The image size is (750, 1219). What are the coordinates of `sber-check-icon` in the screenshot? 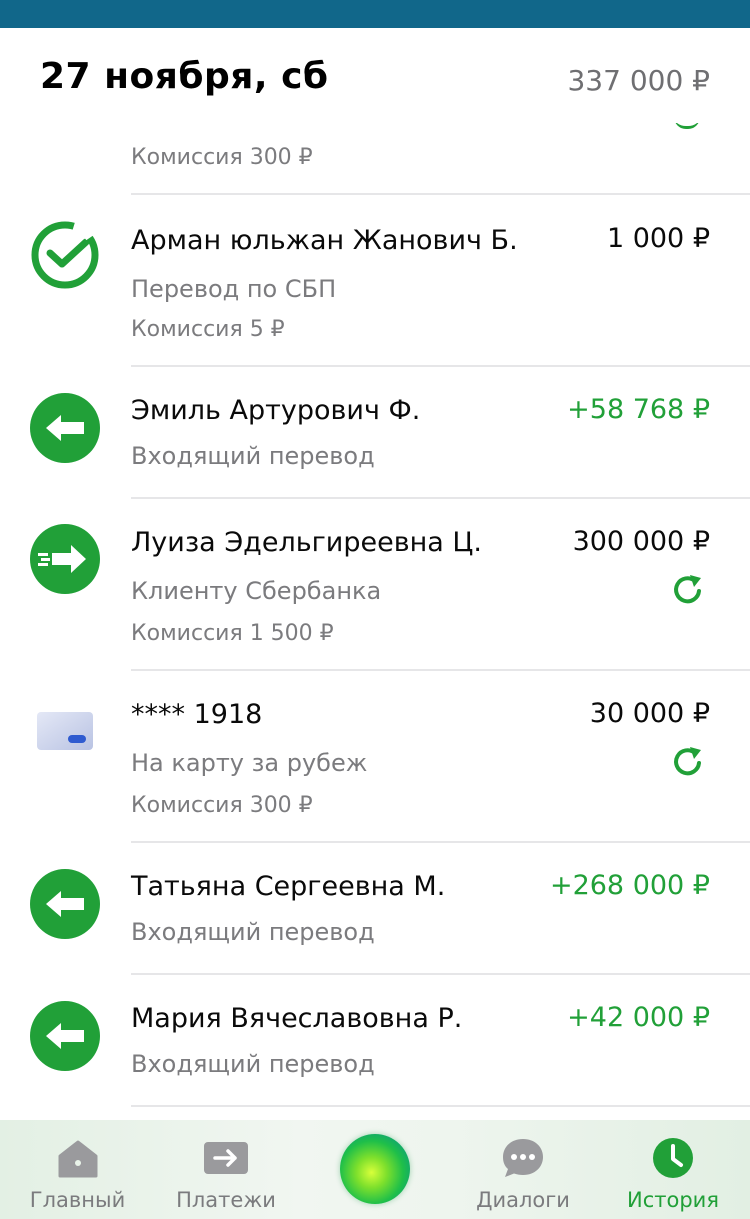 It's located at (65, 255).